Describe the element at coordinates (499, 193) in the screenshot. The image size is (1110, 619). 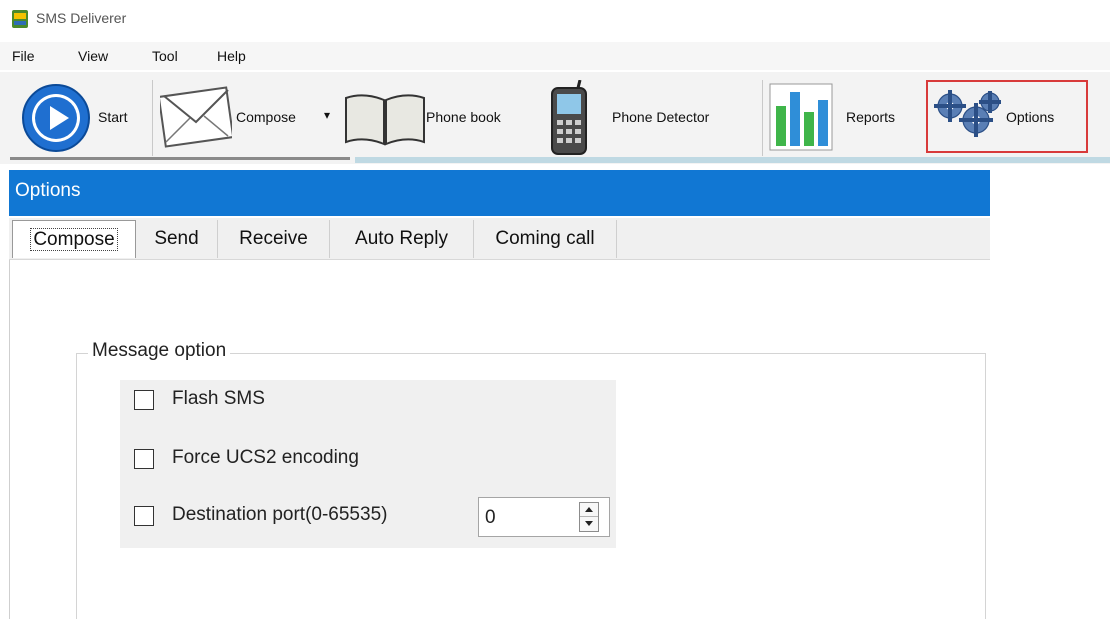
I see `options-panel-header: Options` at that location.